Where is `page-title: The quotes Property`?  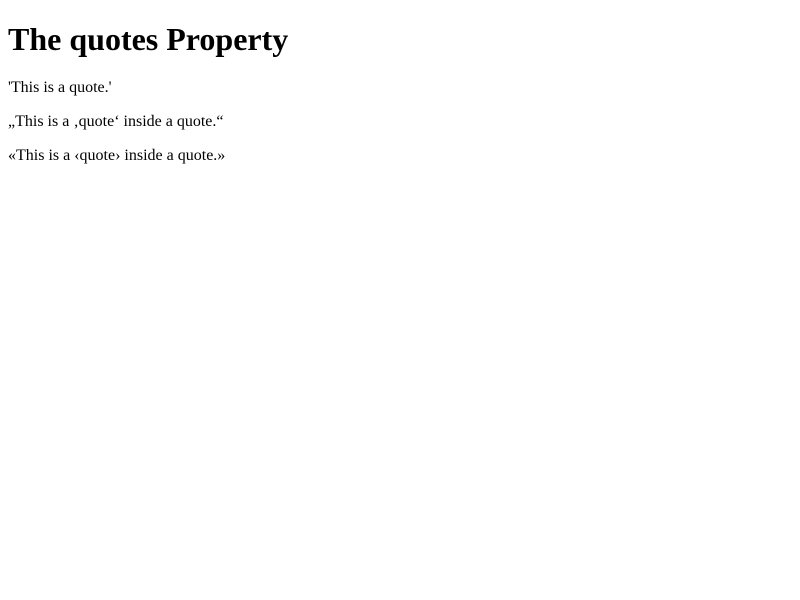
page-title: The quotes Property is located at coordinates (148, 39).